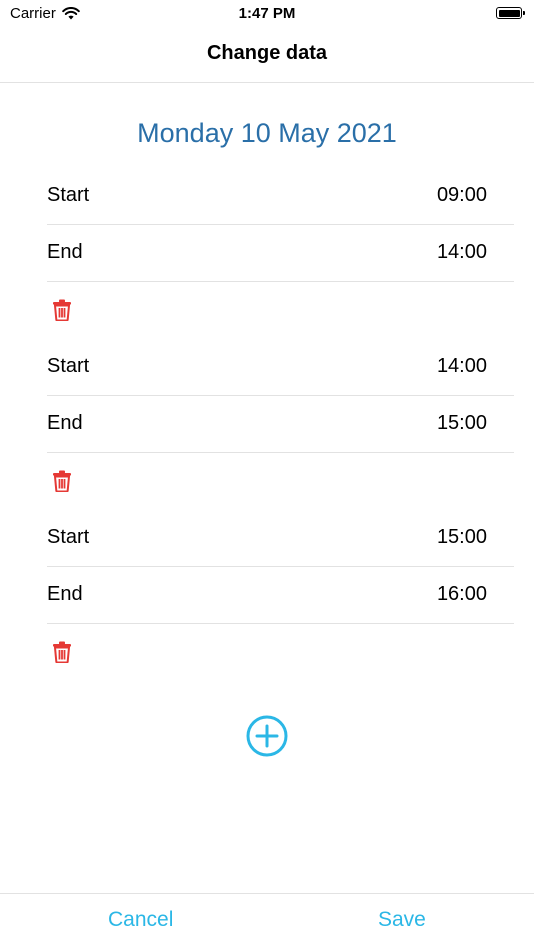  I want to click on page-title: Change data, so click(267, 53).